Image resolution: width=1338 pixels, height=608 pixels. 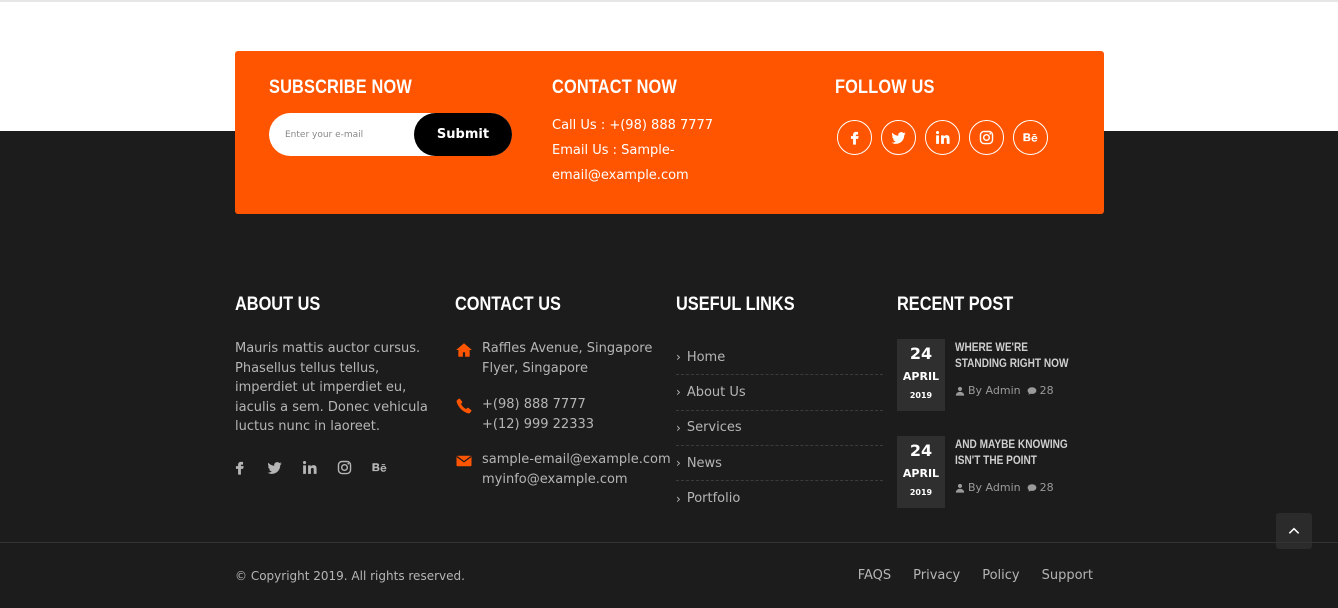 What do you see at coordinates (350, 576) in the screenshot?
I see `copyright-text: © Copyright 2019. All rights reserved.` at bounding box center [350, 576].